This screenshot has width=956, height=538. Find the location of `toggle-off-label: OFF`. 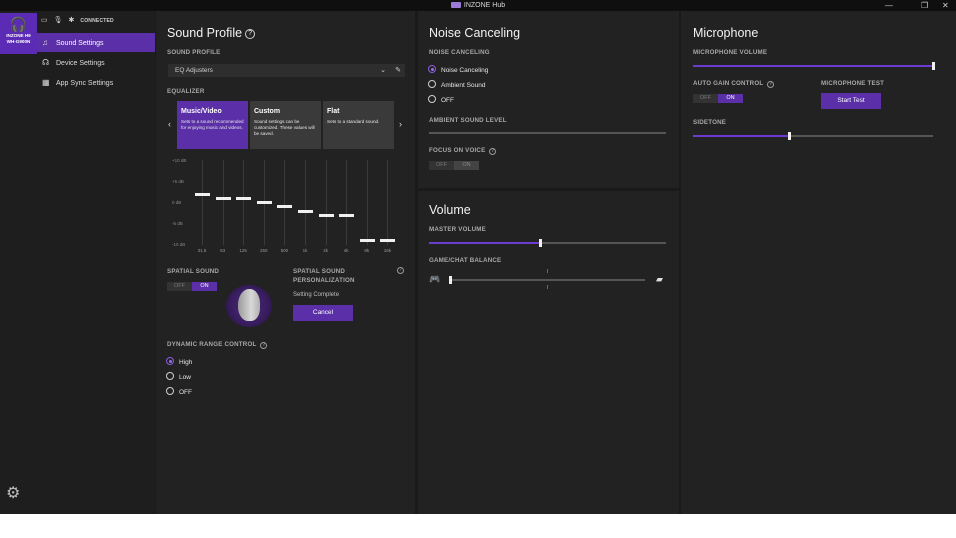

toggle-off-label: OFF is located at coordinates (179, 286).